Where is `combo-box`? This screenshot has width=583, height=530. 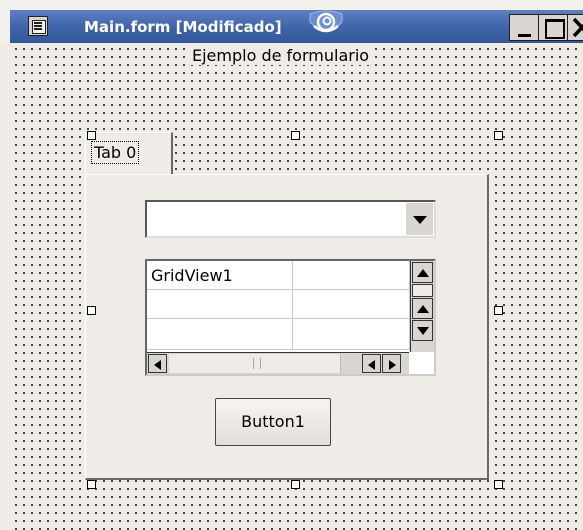 combo-box is located at coordinates (290, 219).